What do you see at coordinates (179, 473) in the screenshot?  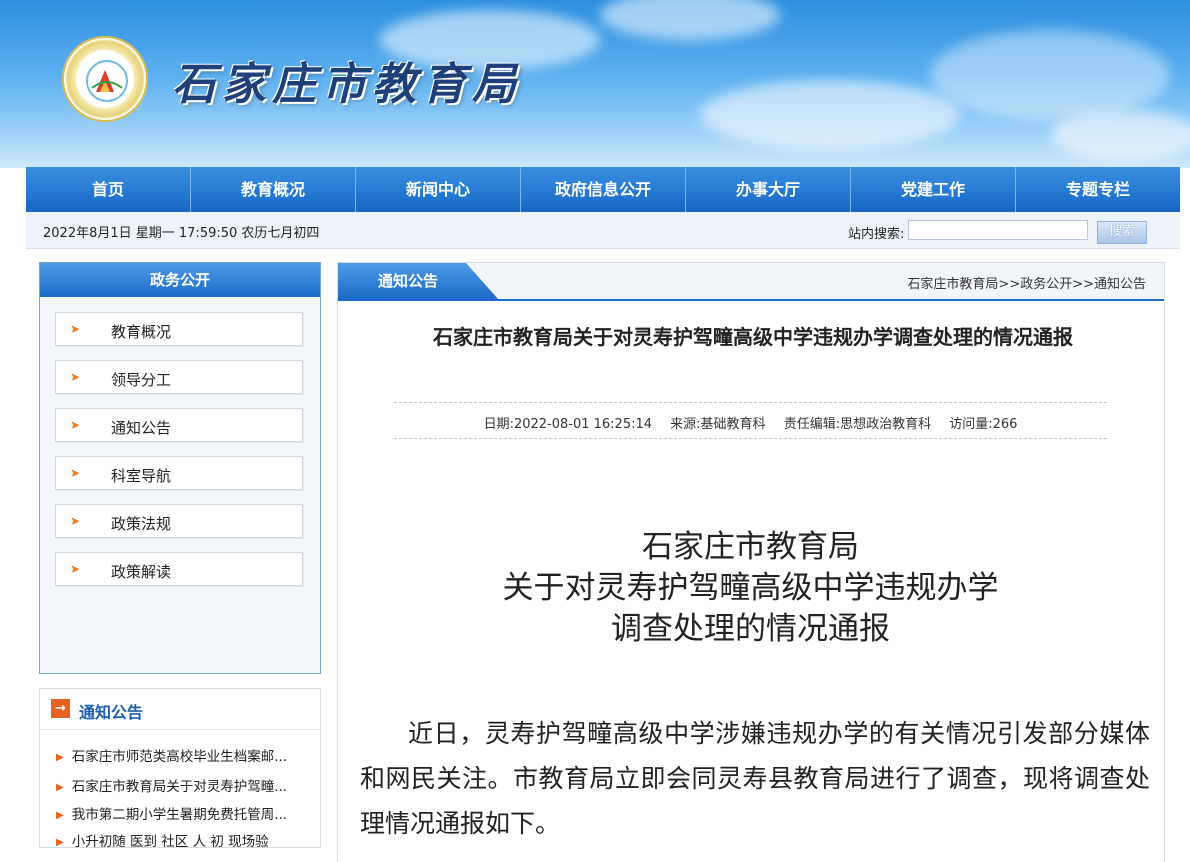 I see `sidebar-item-departments: ➤ 科室导航` at bounding box center [179, 473].